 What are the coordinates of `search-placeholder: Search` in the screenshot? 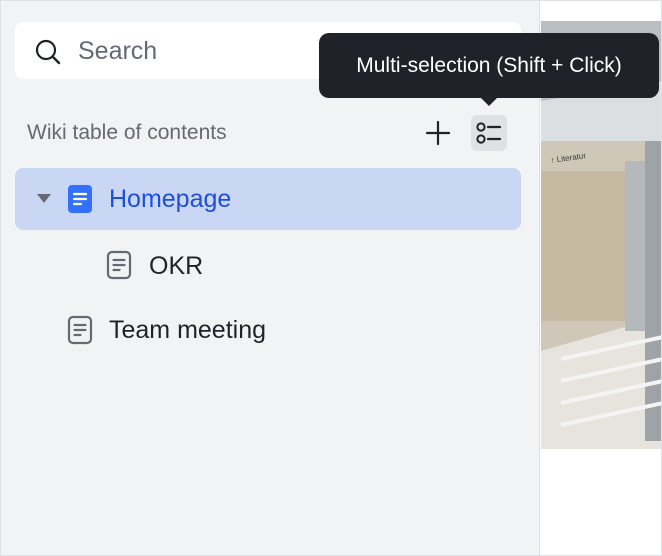 It's located at (118, 51).